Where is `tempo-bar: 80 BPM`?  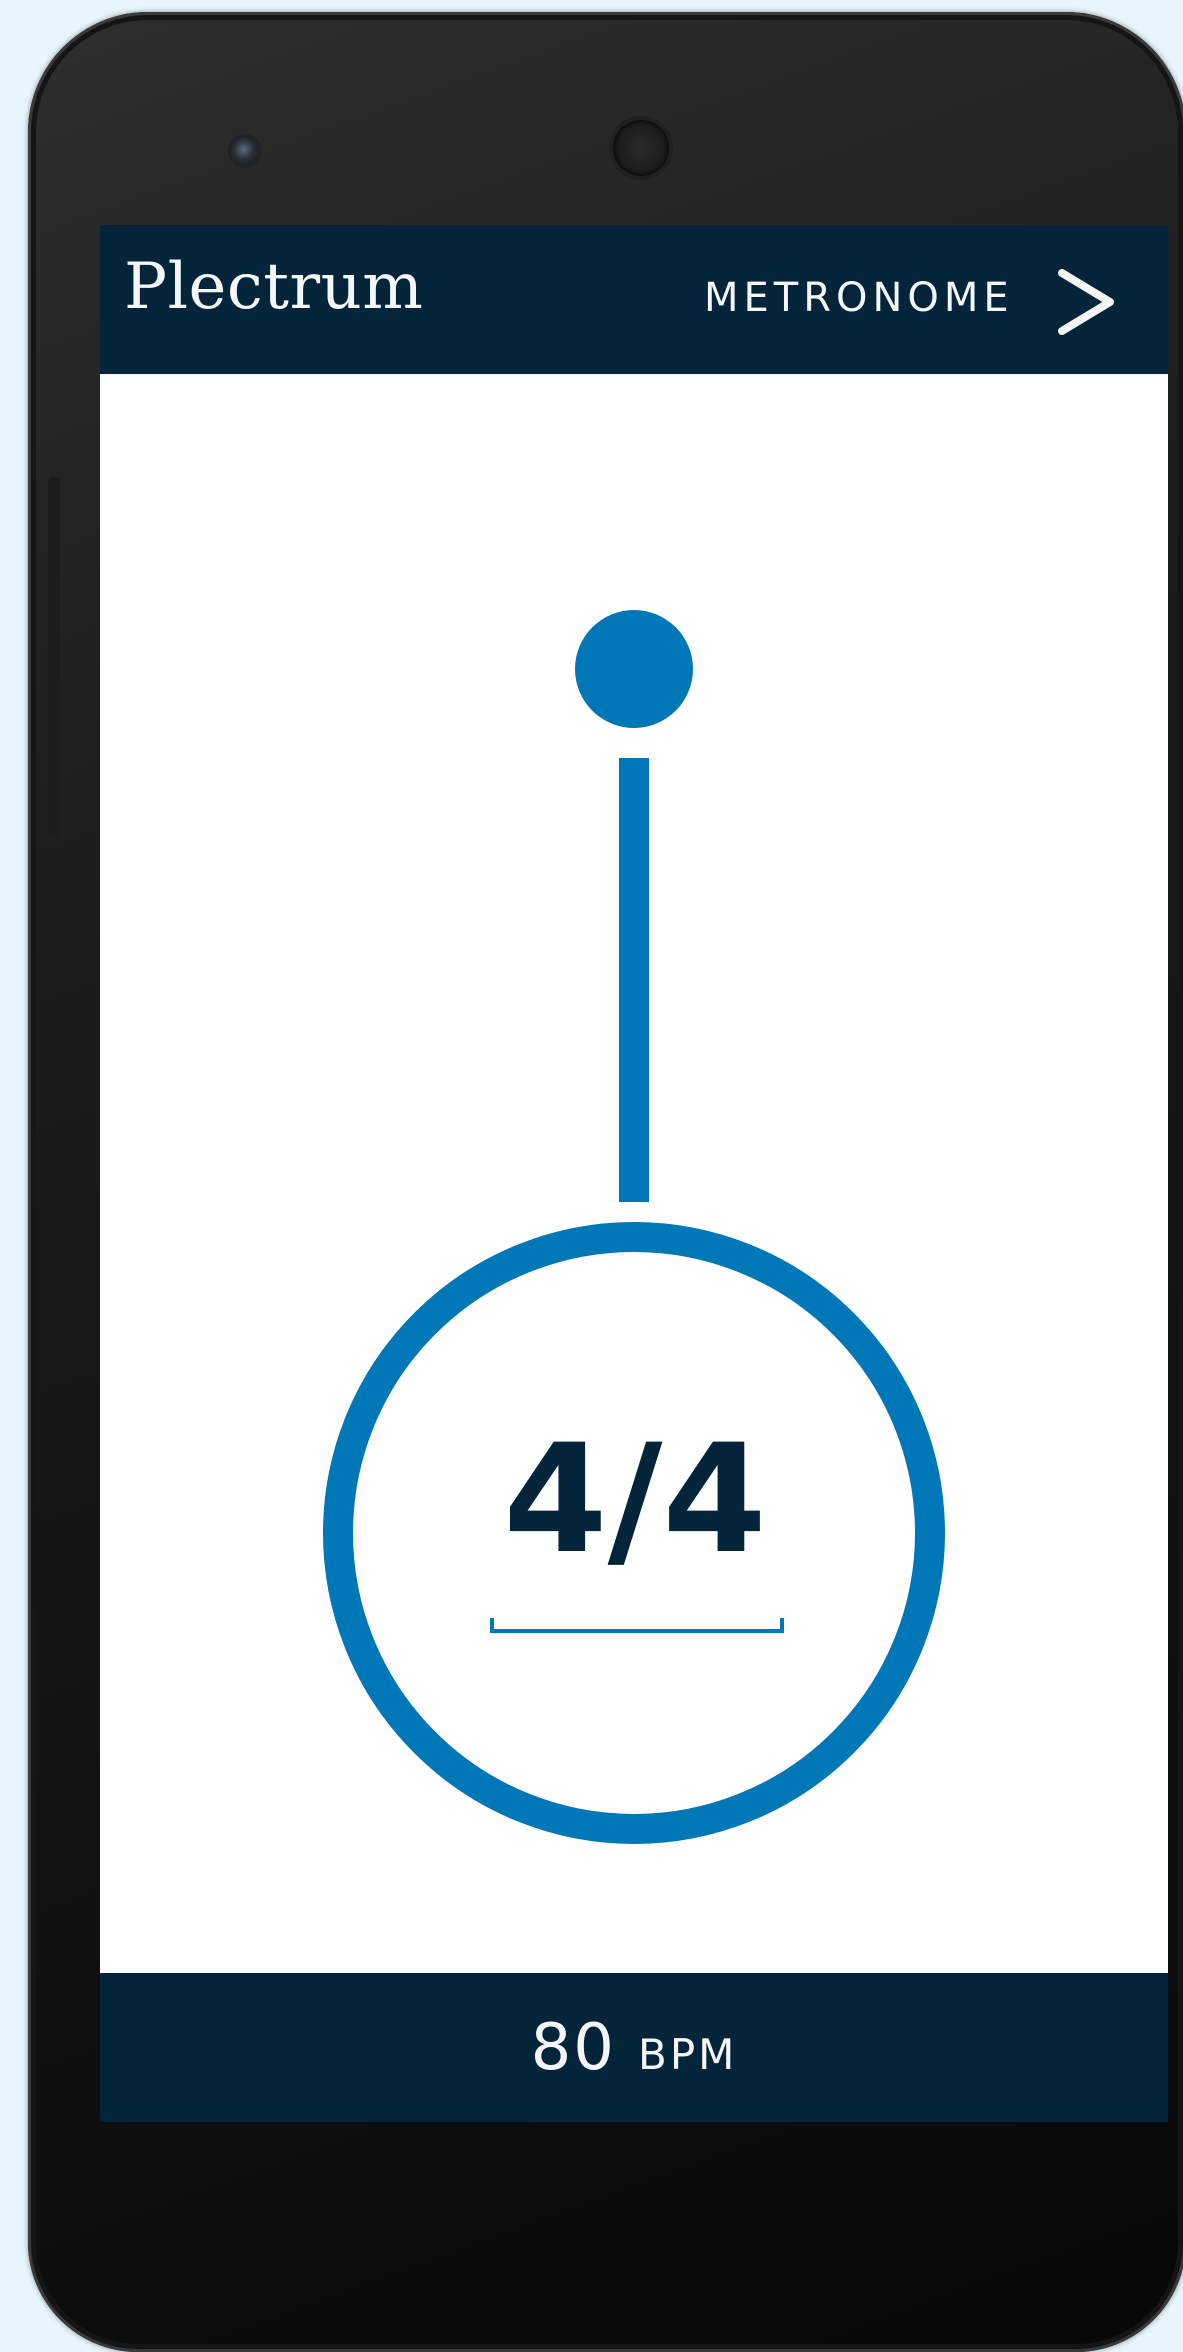
tempo-bar: 80 BPM is located at coordinates (634, 2047).